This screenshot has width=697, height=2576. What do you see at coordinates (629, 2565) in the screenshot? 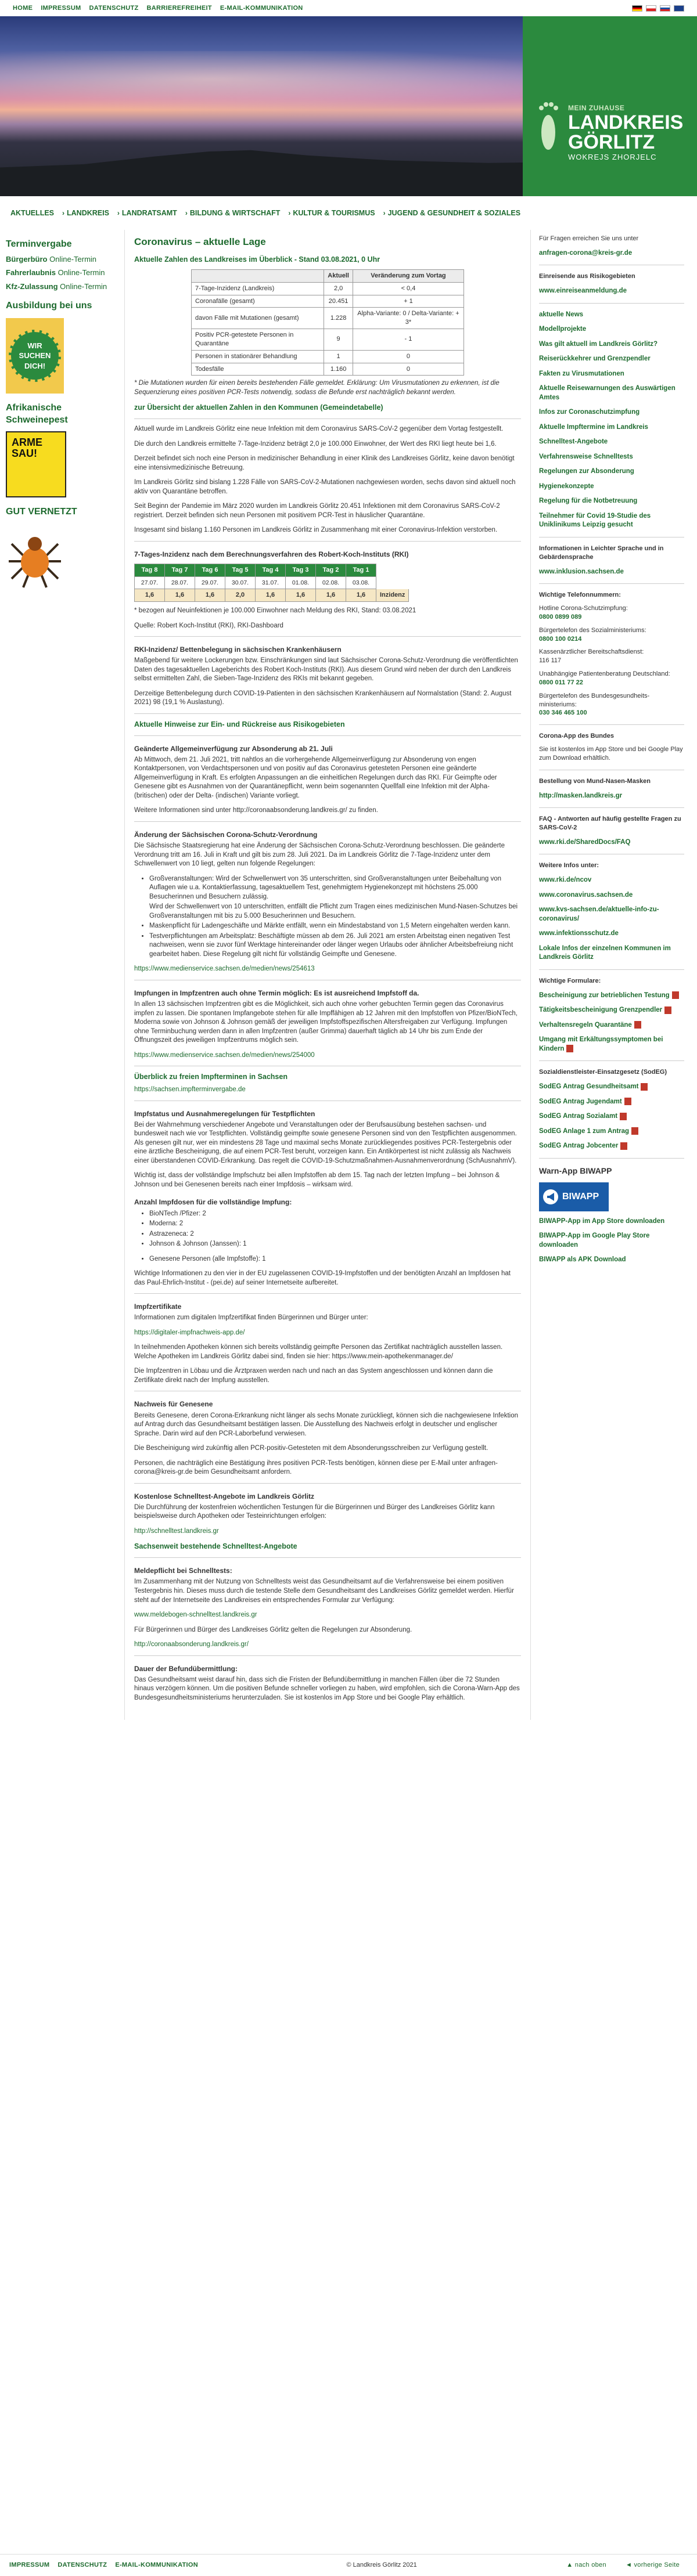
I see `arrow-left-icon: ◄` at bounding box center [629, 2565].